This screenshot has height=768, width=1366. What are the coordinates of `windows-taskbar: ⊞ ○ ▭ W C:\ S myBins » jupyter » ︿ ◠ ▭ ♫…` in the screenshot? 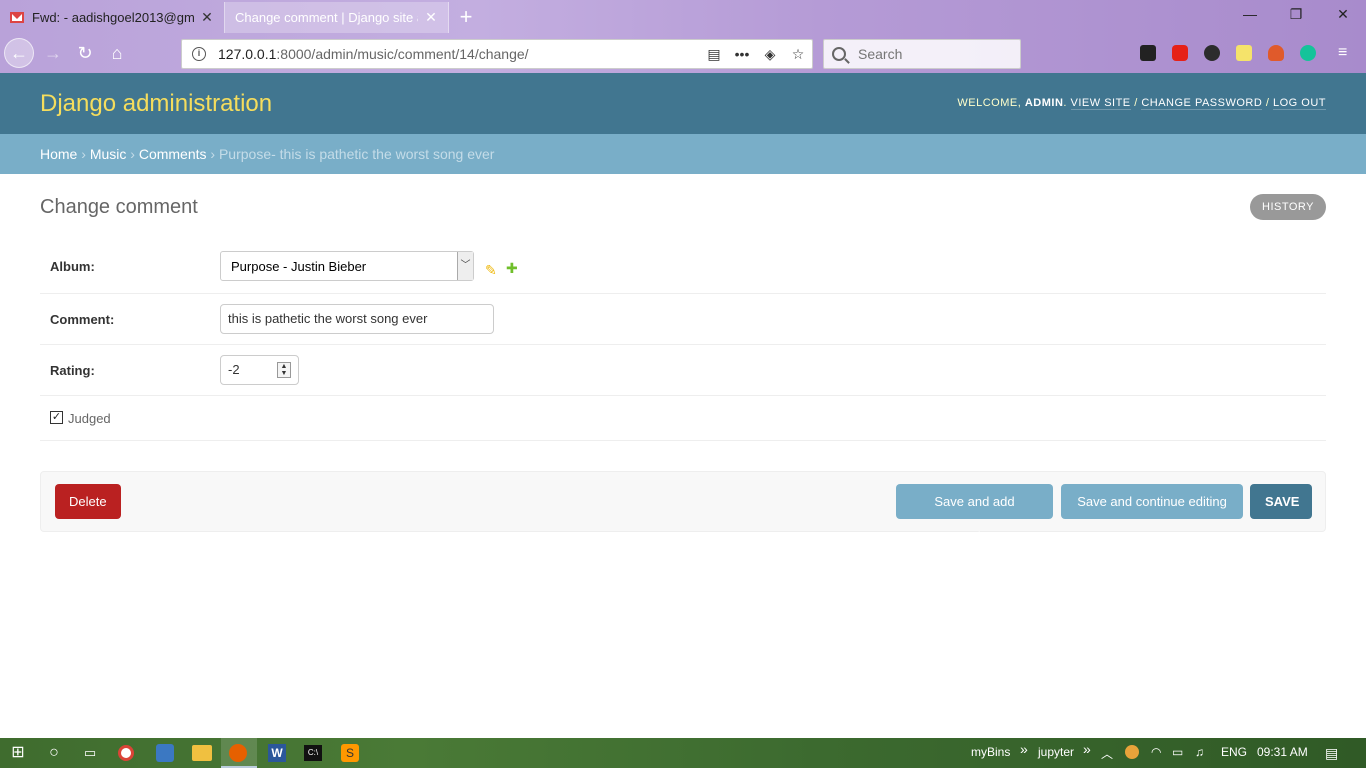 It's located at (683, 753).